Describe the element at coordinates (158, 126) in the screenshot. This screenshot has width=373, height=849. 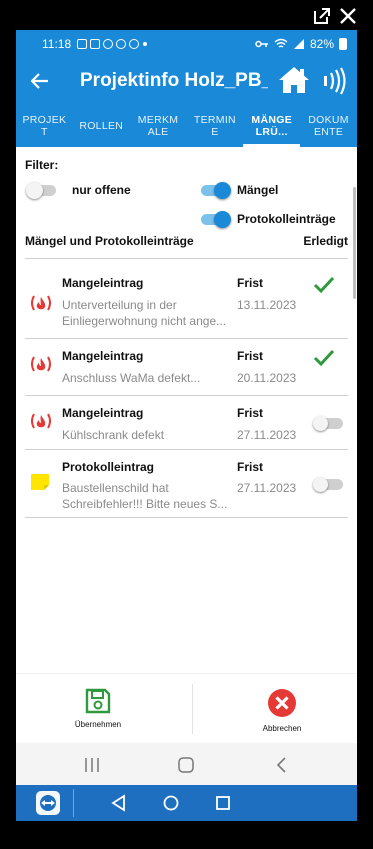
I see `tab-merkmale: MERKMALE` at that location.